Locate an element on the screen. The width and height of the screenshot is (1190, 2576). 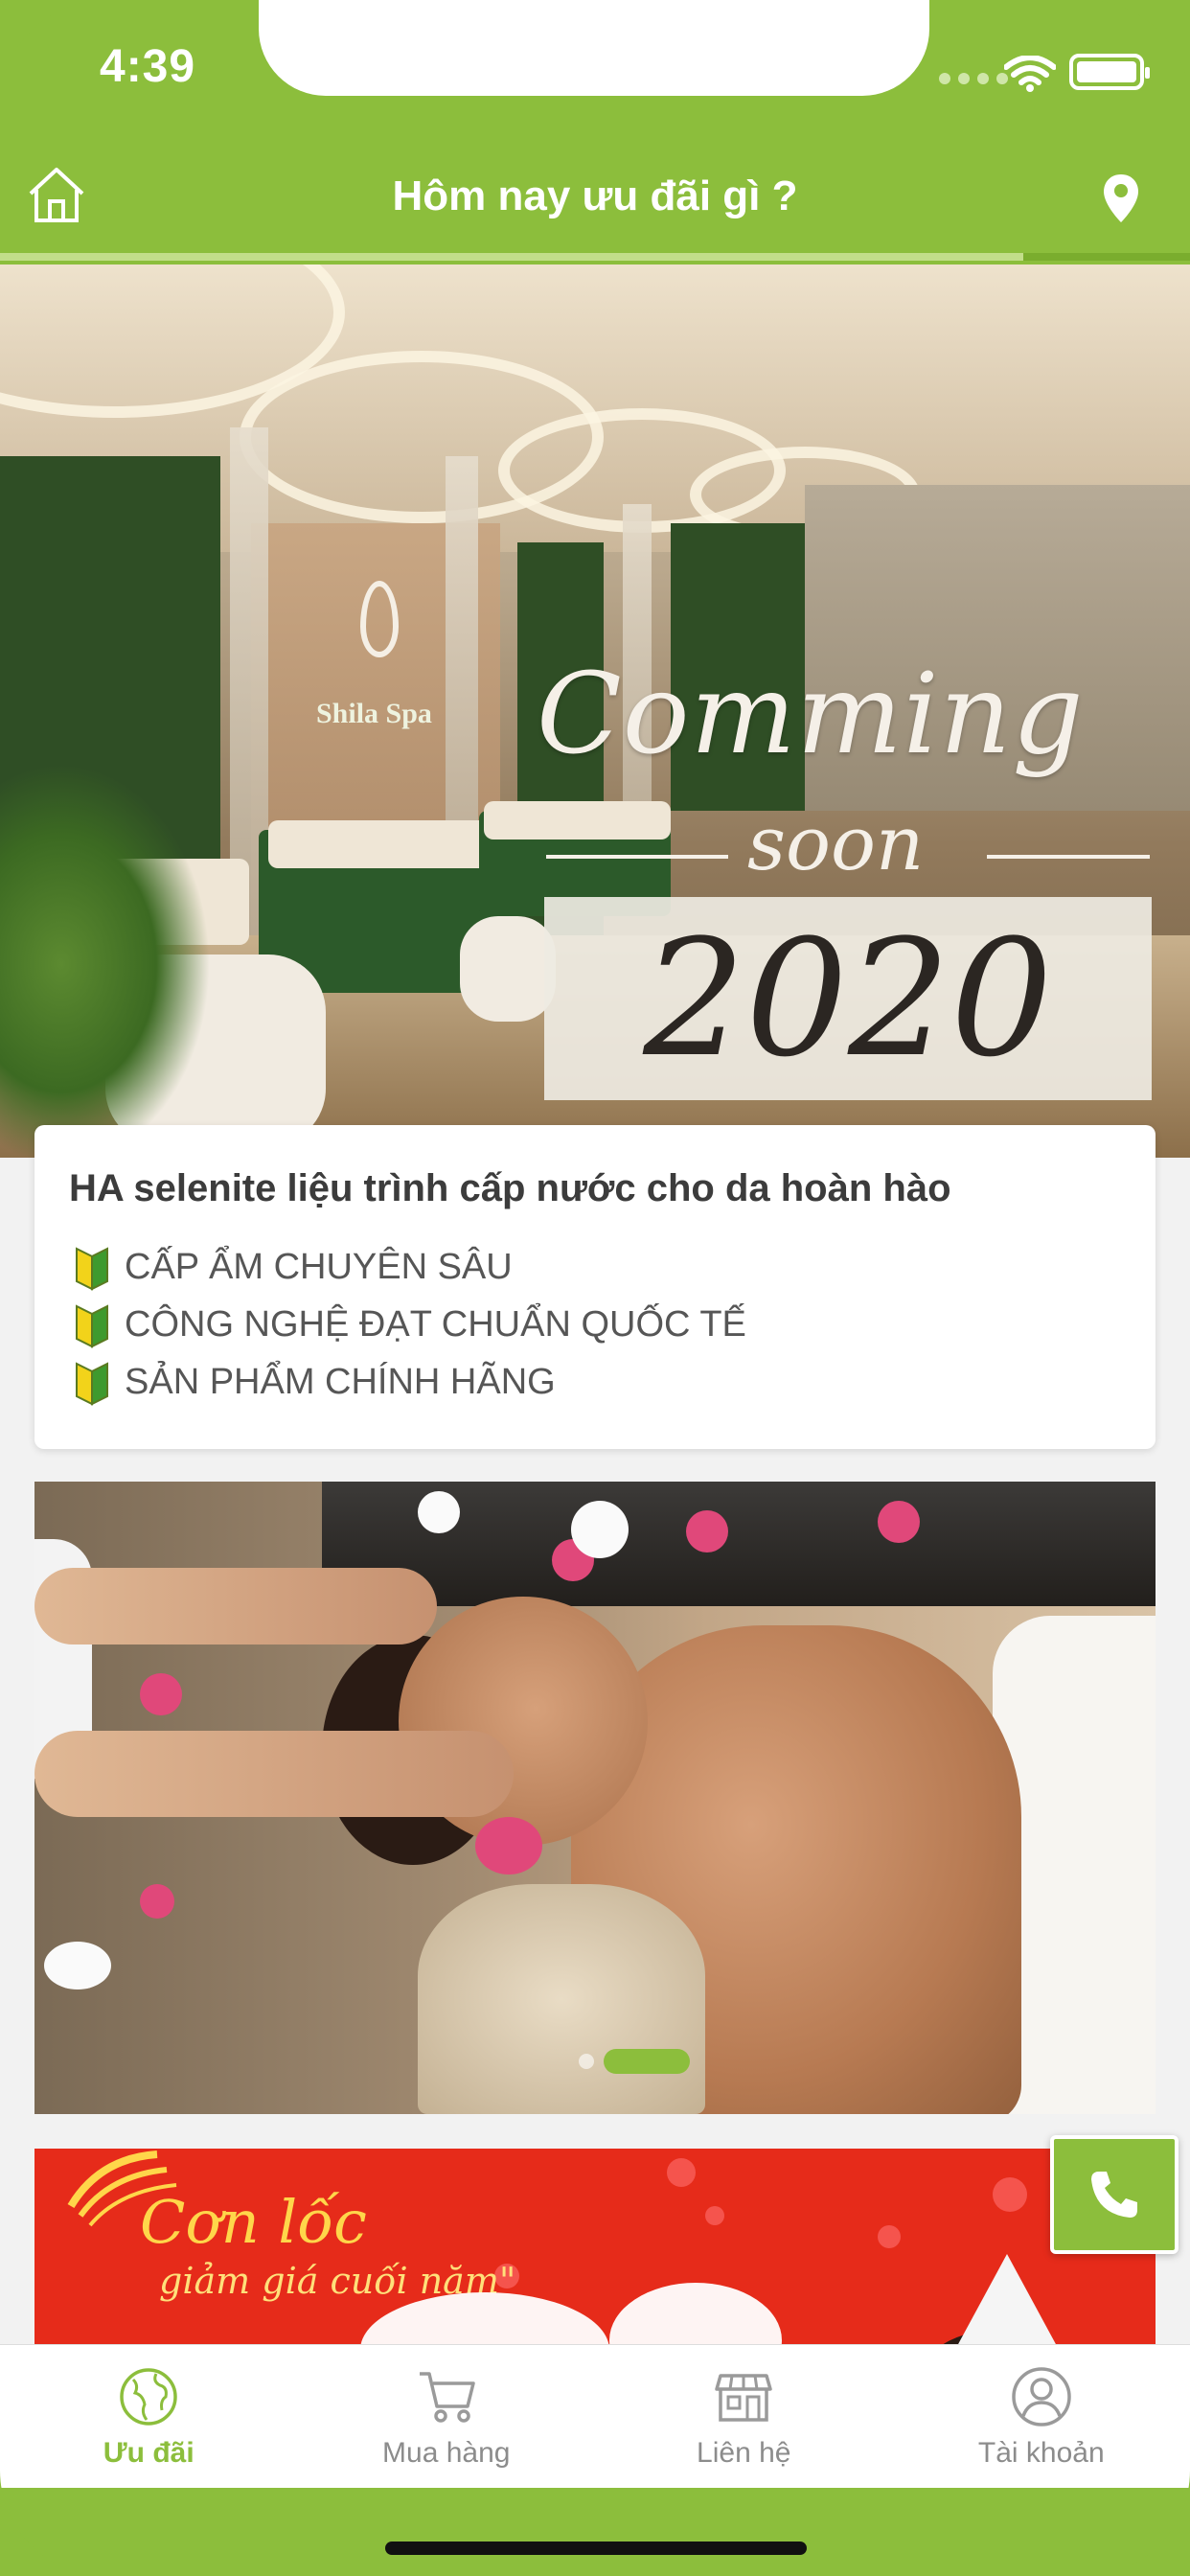
battery-icon is located at coordinates (1109, 72).